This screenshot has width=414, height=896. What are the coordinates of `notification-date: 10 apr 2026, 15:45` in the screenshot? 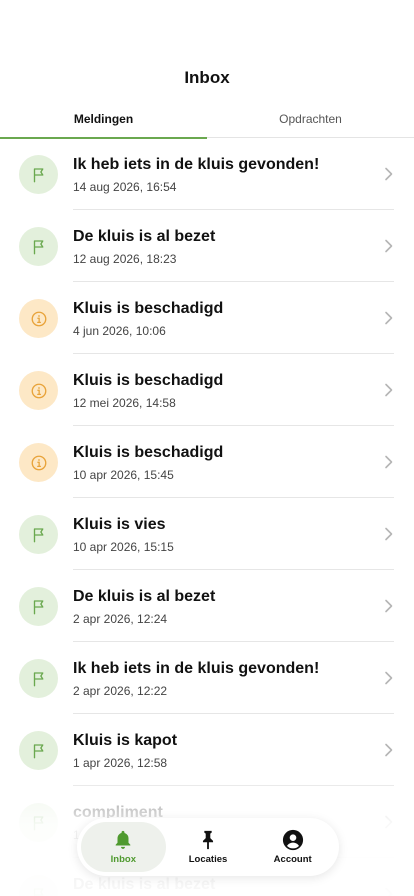 It's located at (123, 475).